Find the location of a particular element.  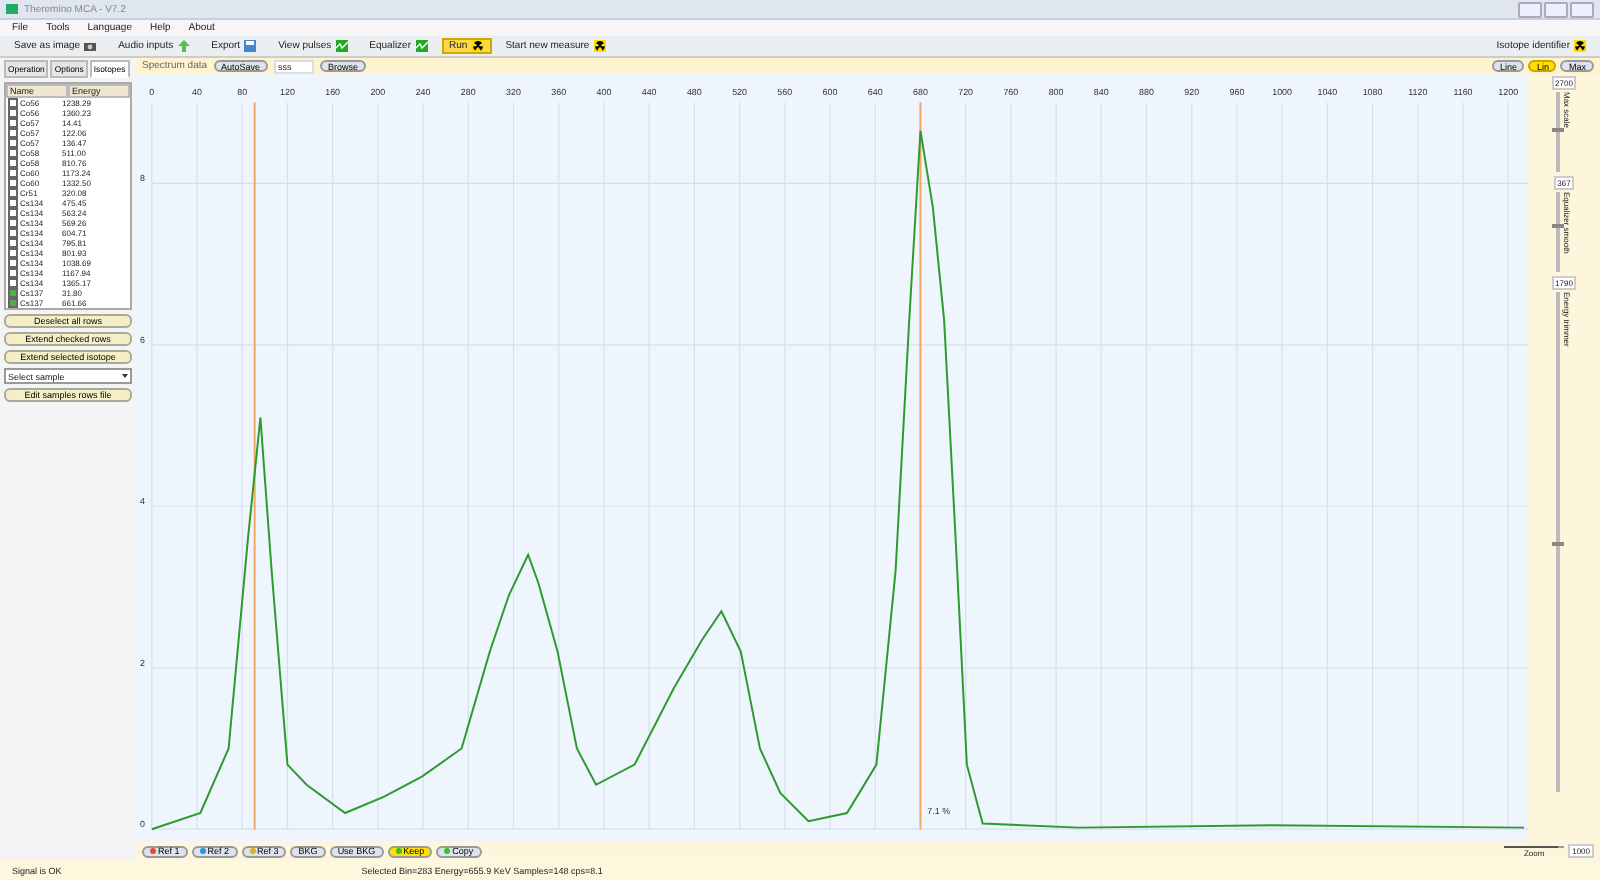

caret-icon is located at coordinates (125, 376).